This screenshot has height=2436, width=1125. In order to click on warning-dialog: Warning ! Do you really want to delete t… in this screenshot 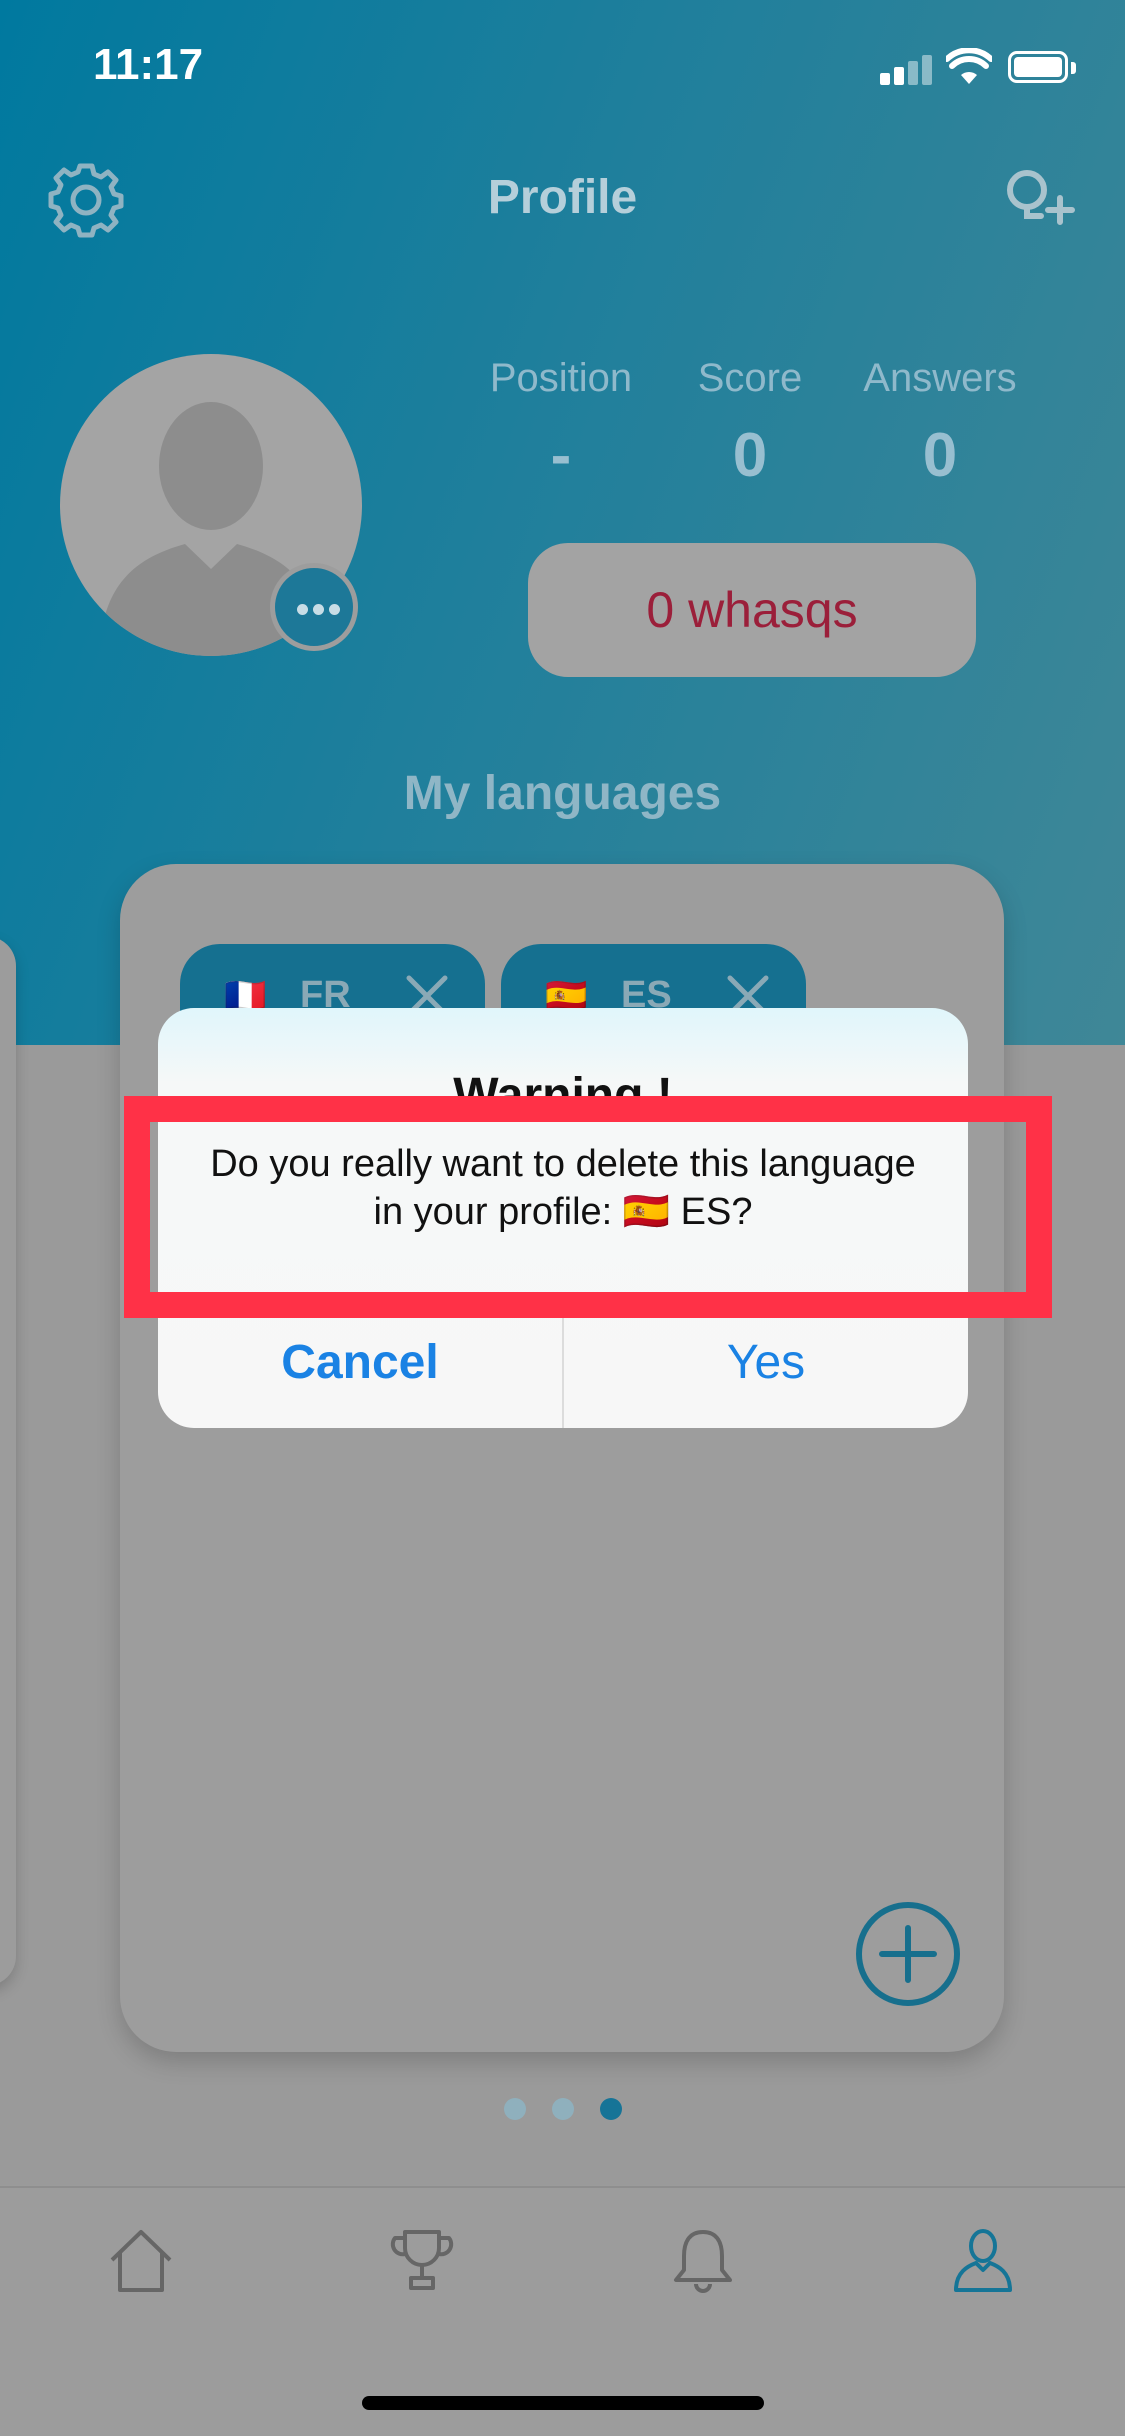, I will do `click(563, 1218)`.